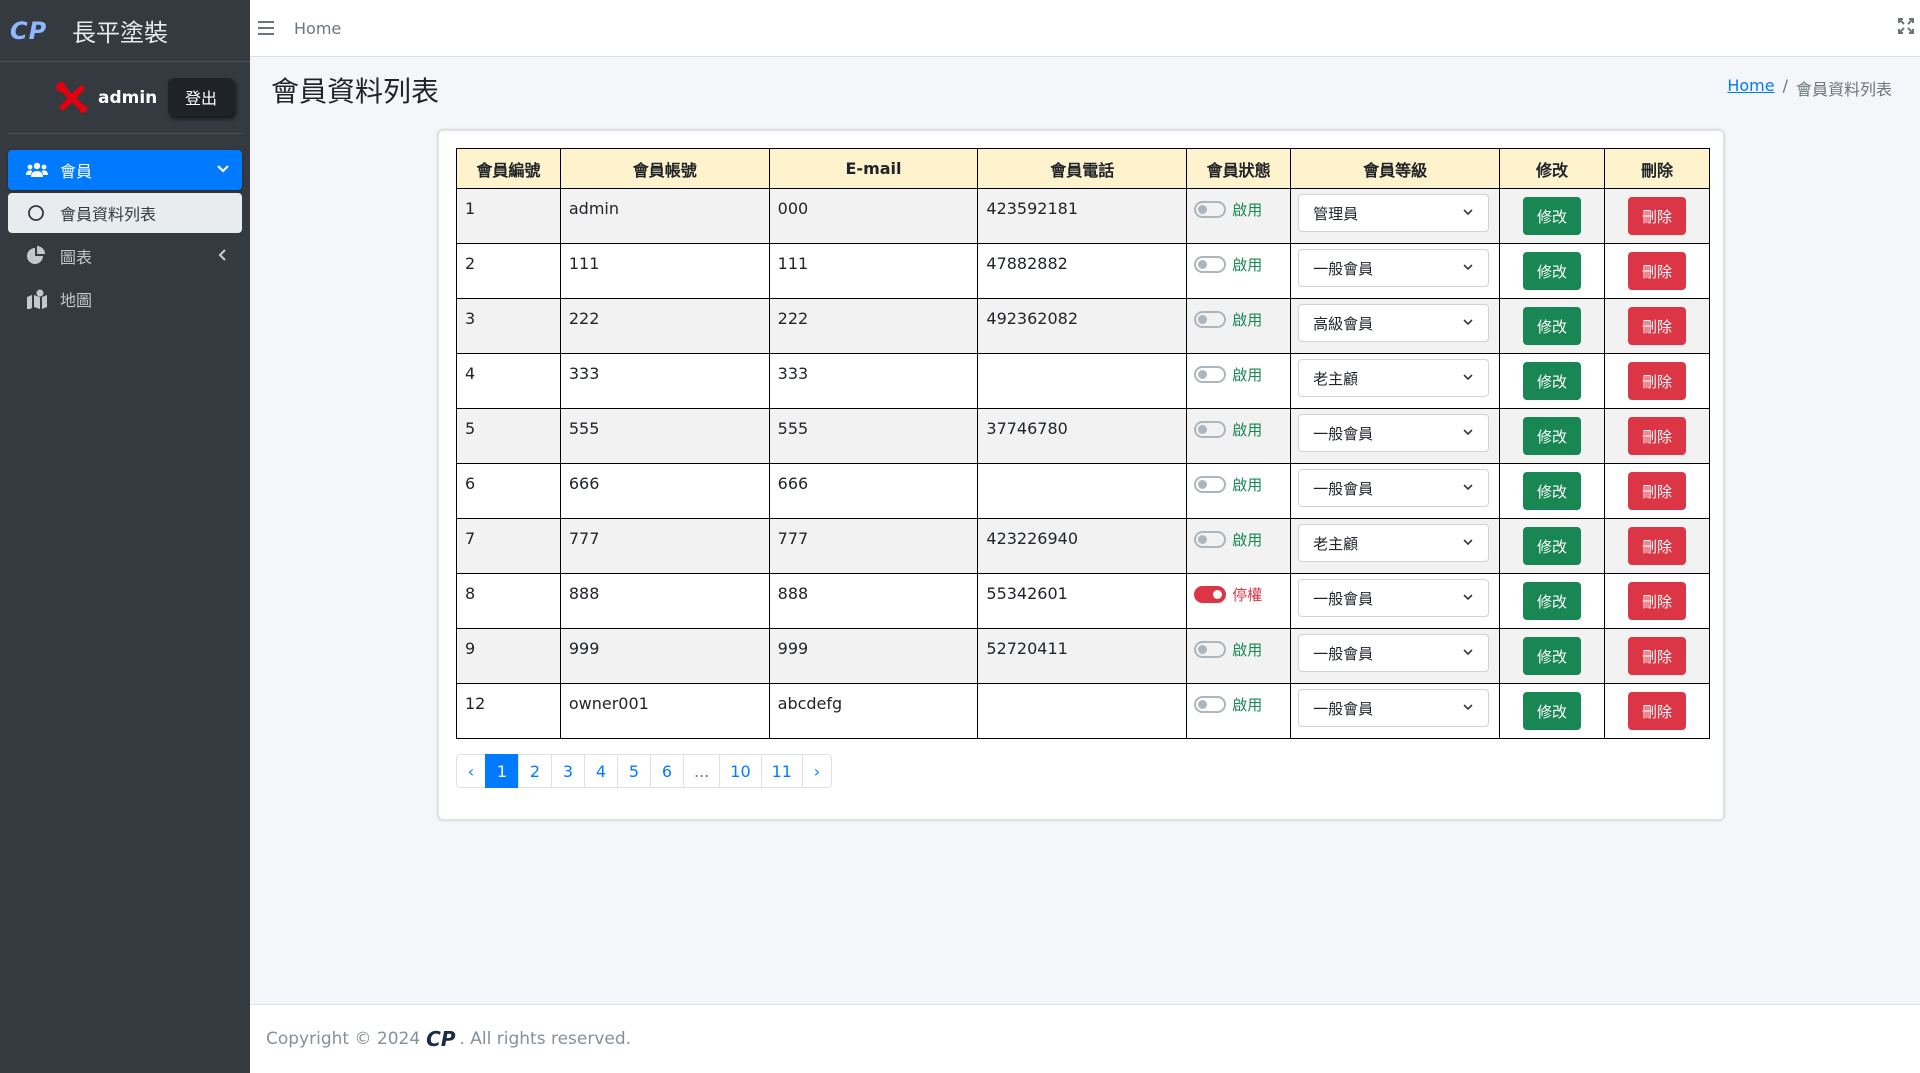 The height and width of the screenshot is (1073, 1920). What do you see at coordinates (266, 28) in the screenshot?
I see `menu-toggle-icon` at bounding box center [266, 28].